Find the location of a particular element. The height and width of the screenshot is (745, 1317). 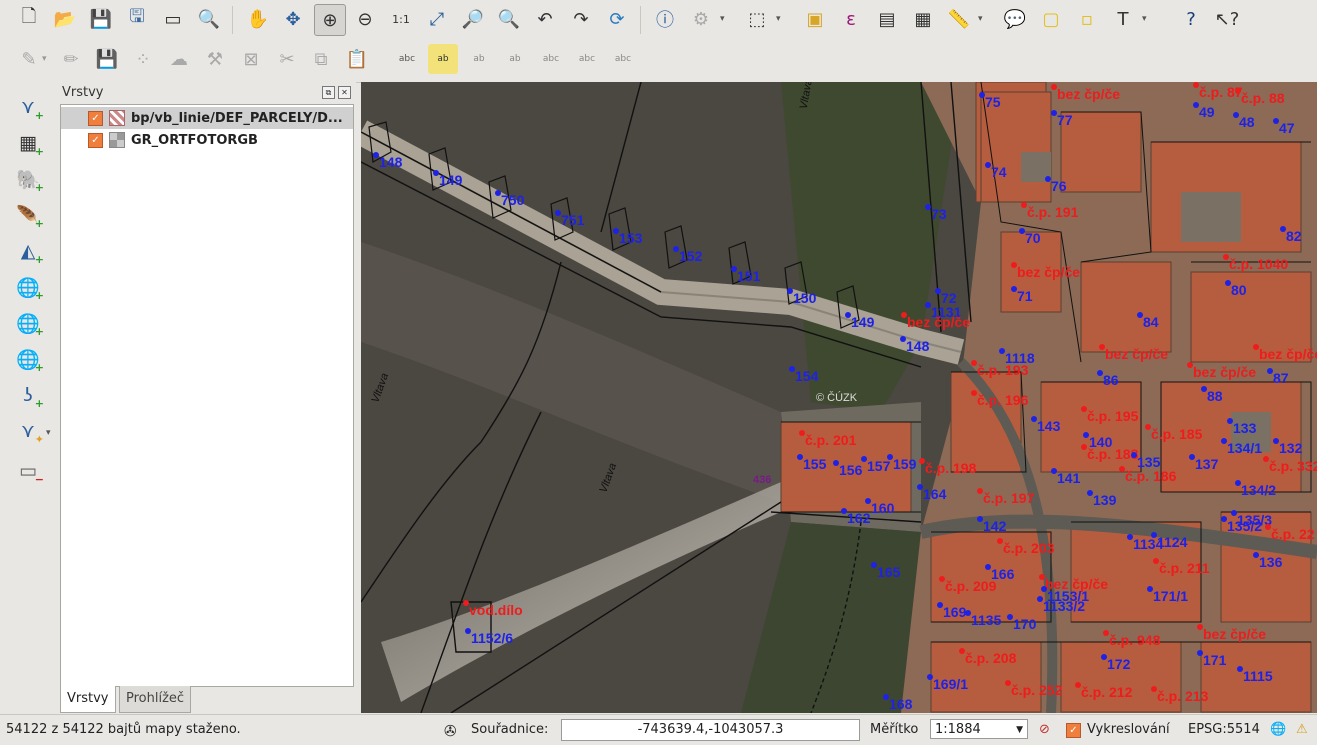

new-shapefile-layer-icon: ⋎ ✦ is located at coordinates (28, 431).